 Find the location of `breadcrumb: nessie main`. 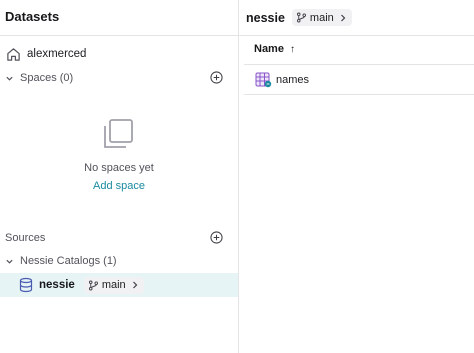

breadcrumb: nessie main is located at coordinates (299, 17).